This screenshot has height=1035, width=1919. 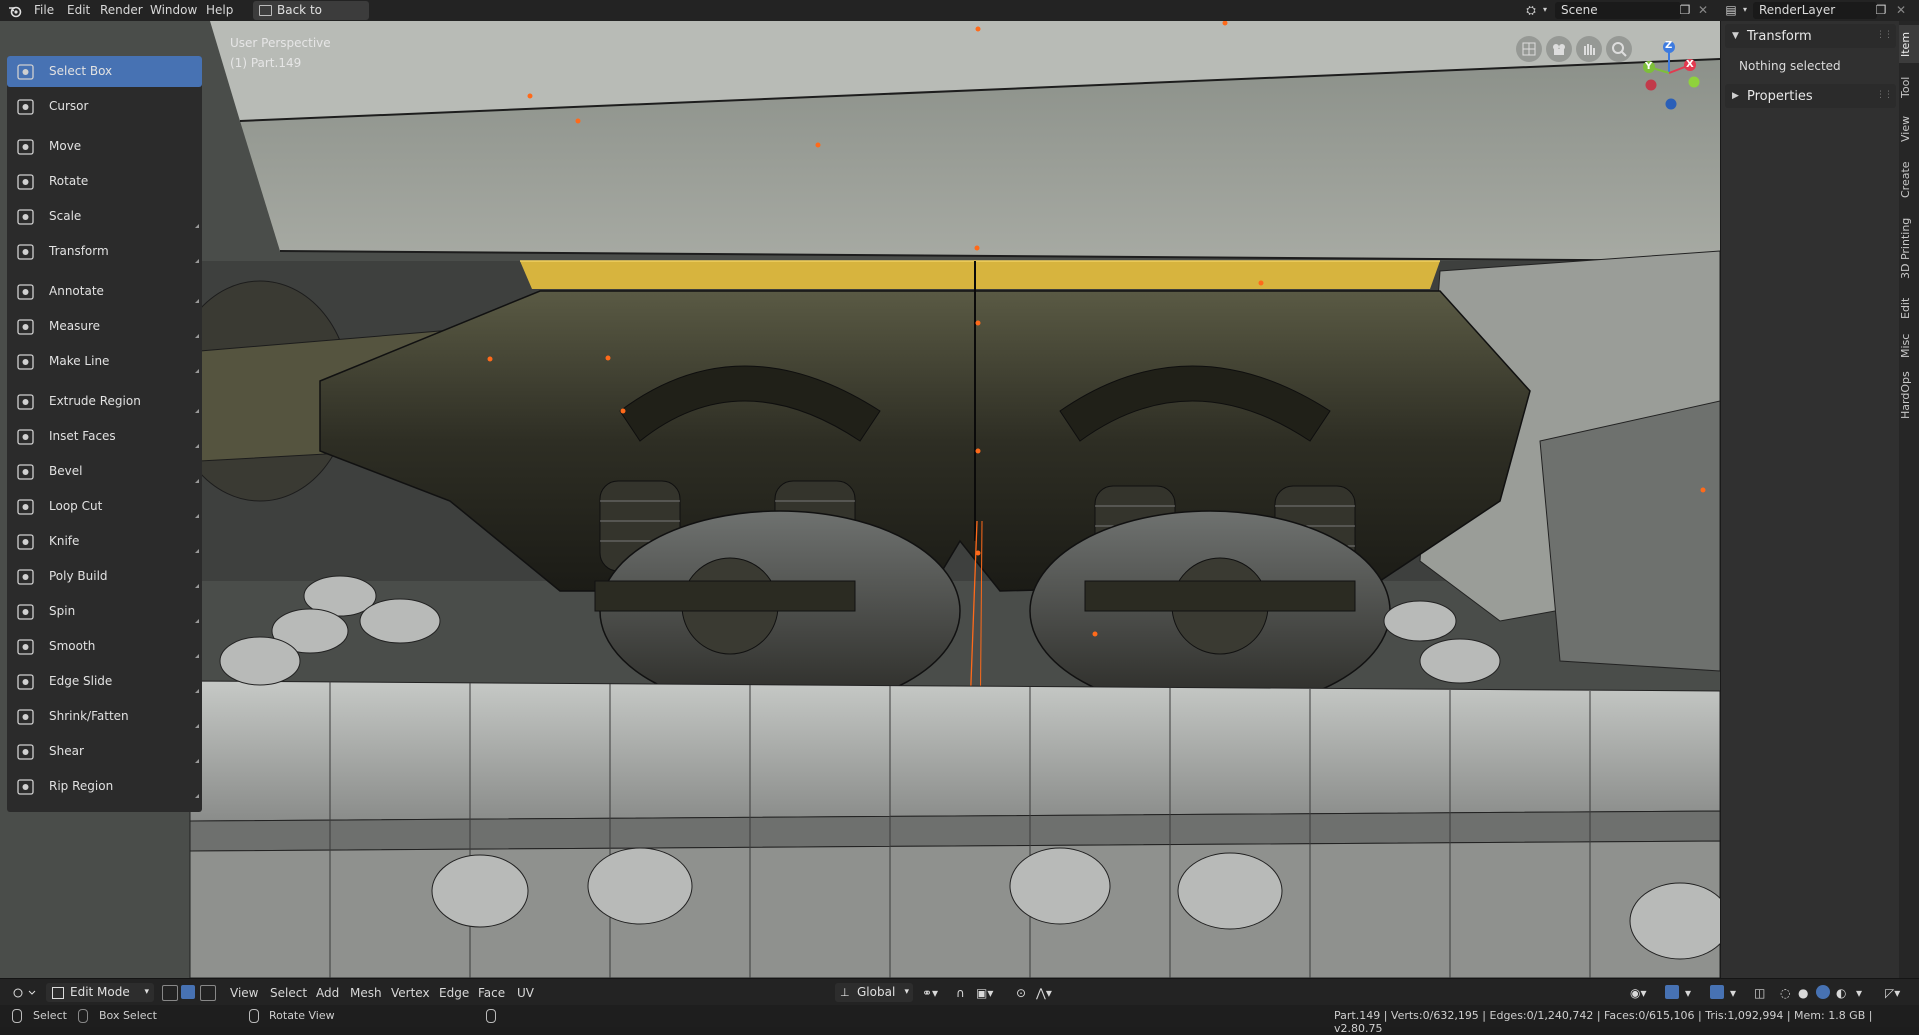 What do you see at coordinates (1529, 49) in the screenshot?
I see `toggle-grid-view-button` at bounding box center [1529, 49].